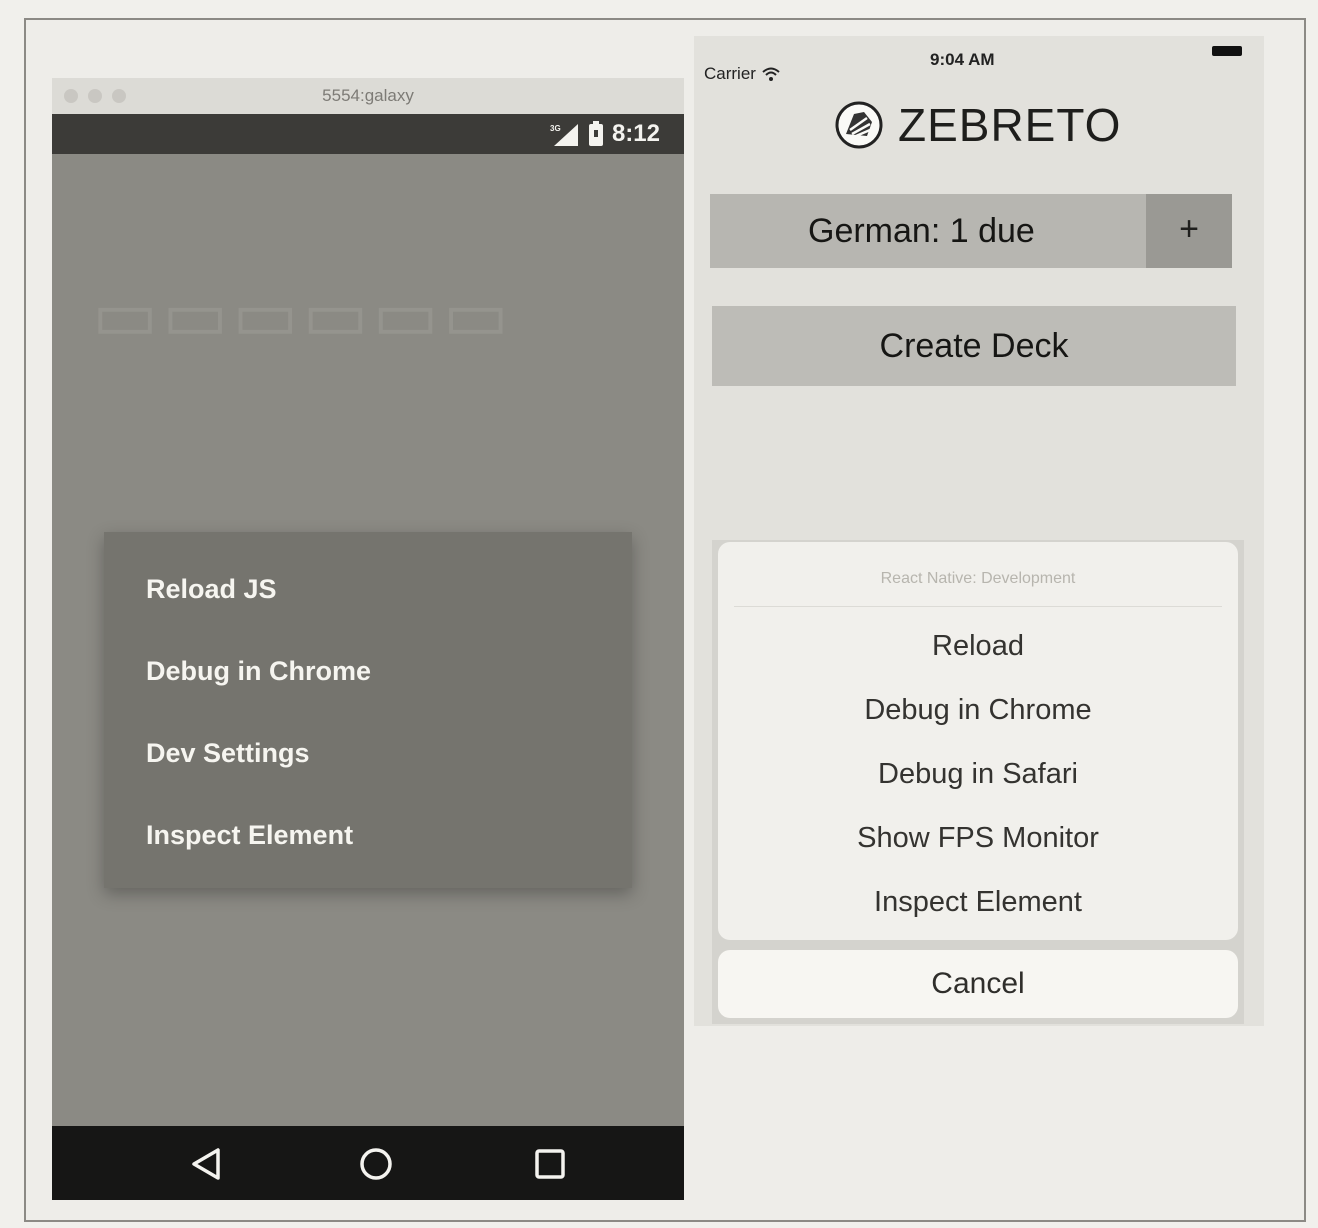 This screenshot has height=1228, width=1318. I want to click on app-header: ZEBRETO, so click(977, 125).